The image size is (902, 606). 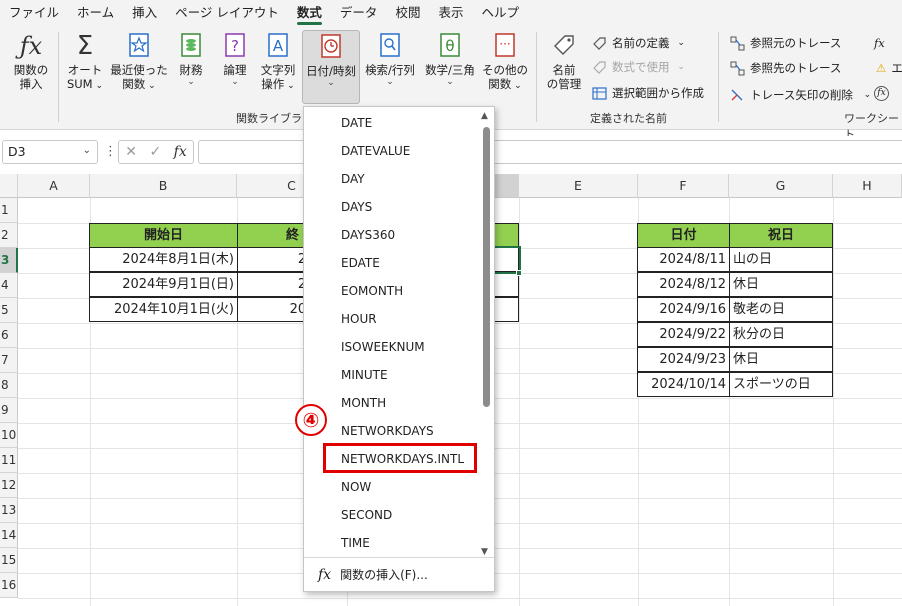 I want to click on scrollbar-thumb, so click(x=486, y=267).